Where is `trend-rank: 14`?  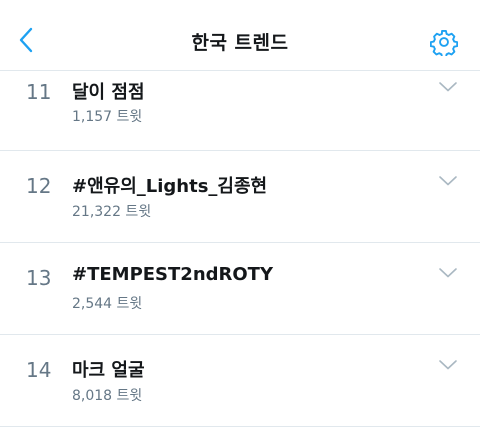
trend-rank: 14 is located at coordinates (39, 370).